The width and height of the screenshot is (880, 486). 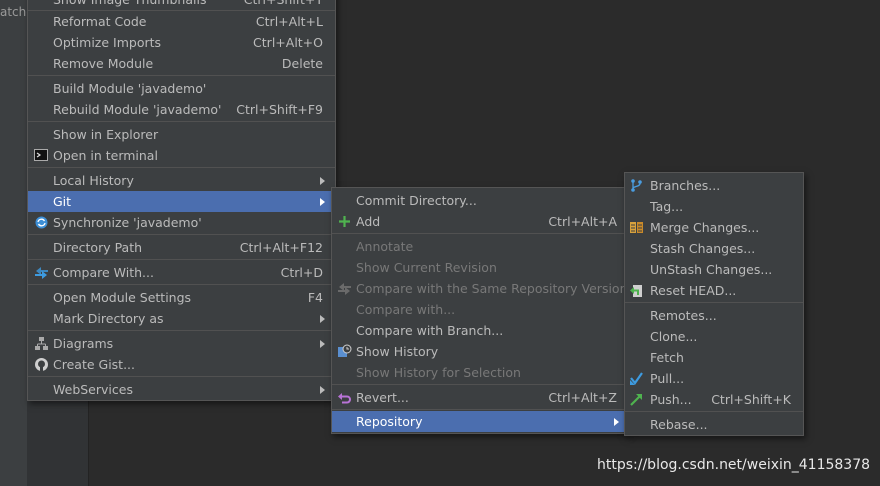 I want to click on menu-item-synchronize: Synchronize 'javademo', so click(x=181, y=222).